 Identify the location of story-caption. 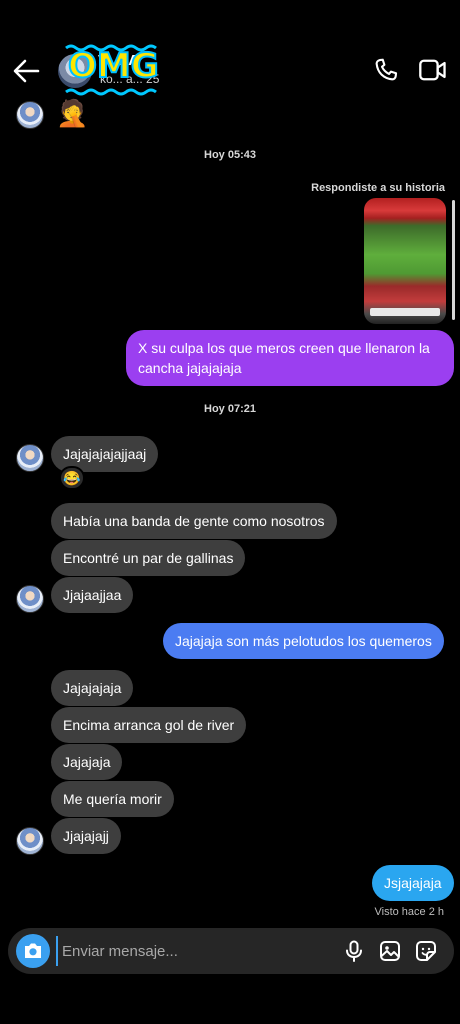
(405, 312).